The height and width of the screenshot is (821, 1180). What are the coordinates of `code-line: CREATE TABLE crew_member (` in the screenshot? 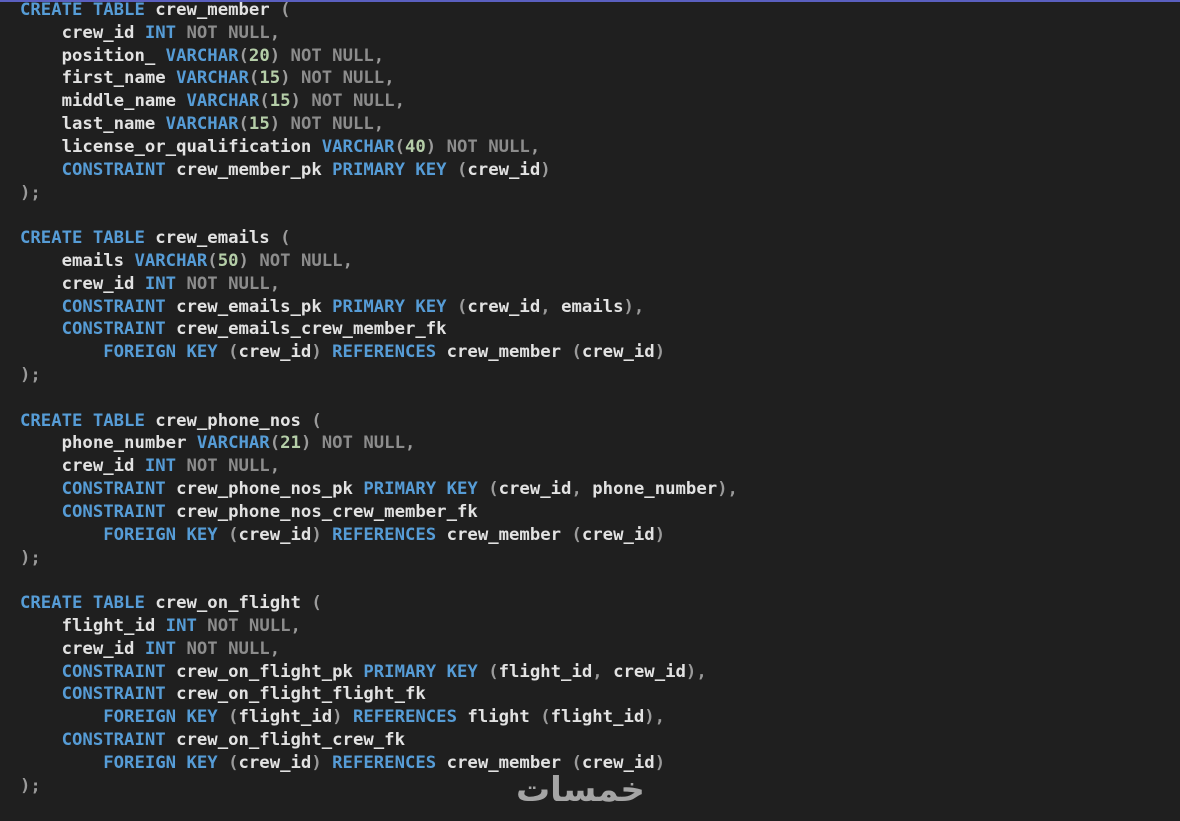 It's located at (379, 11).